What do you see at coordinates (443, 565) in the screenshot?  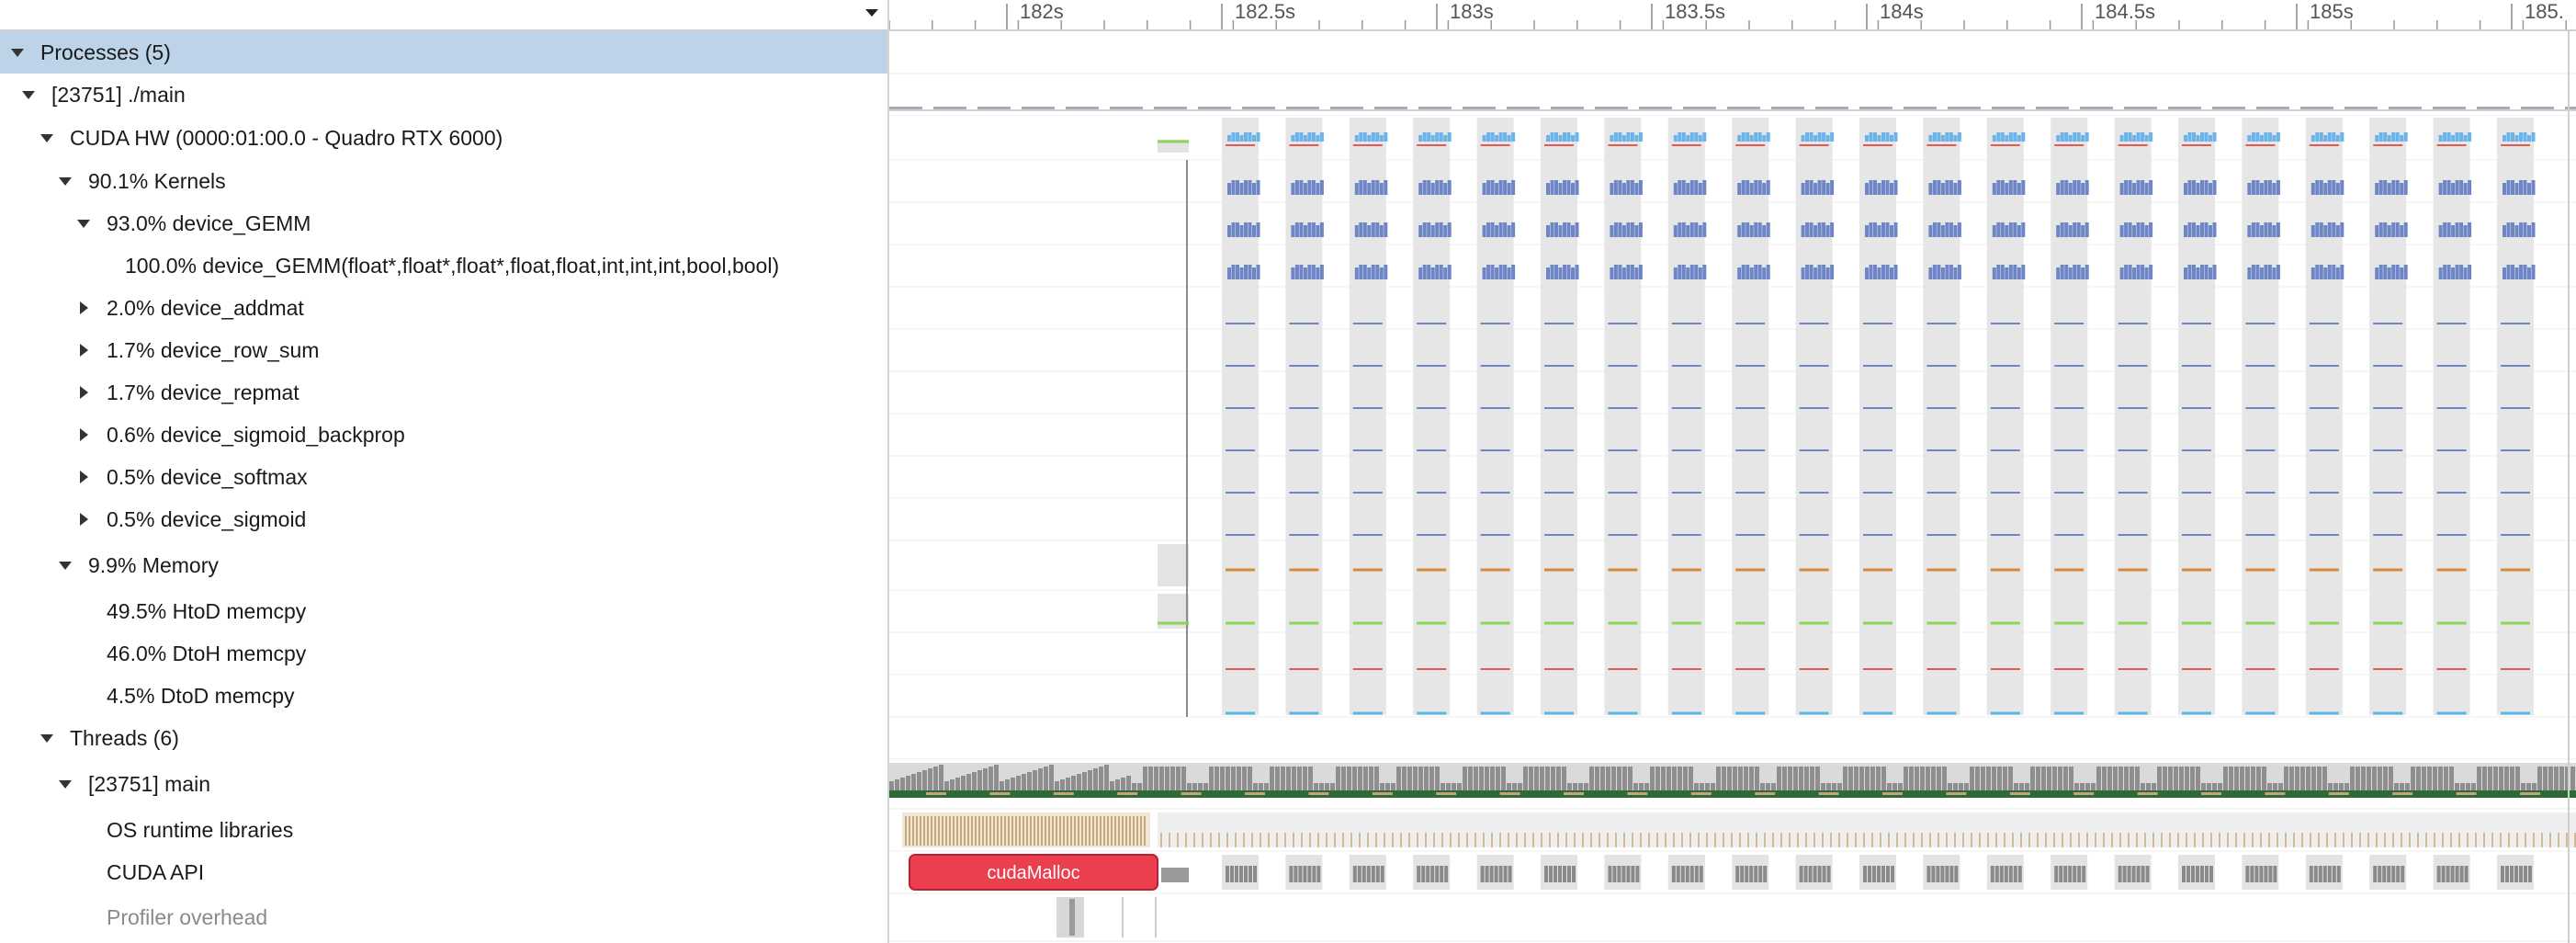 I see `tree-row: 9.9% Memory` at bounding box center [443, 565].